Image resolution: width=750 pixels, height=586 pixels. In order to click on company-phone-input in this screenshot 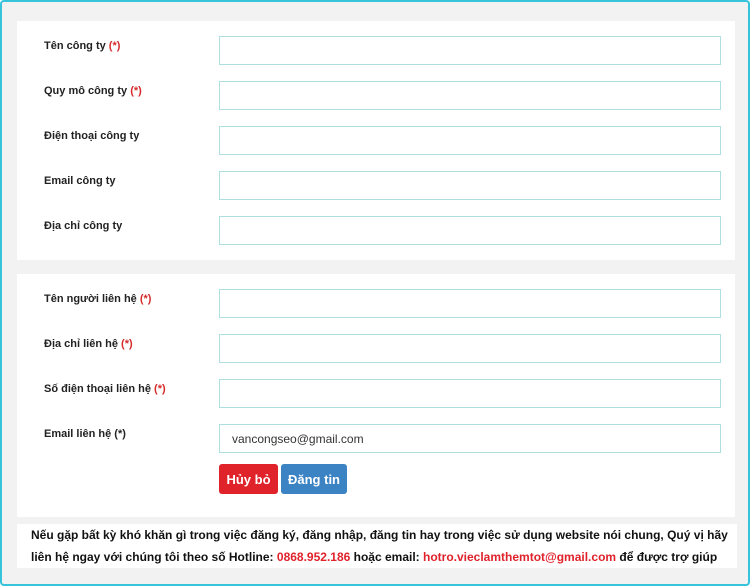, I will do `click(470, 140)`.